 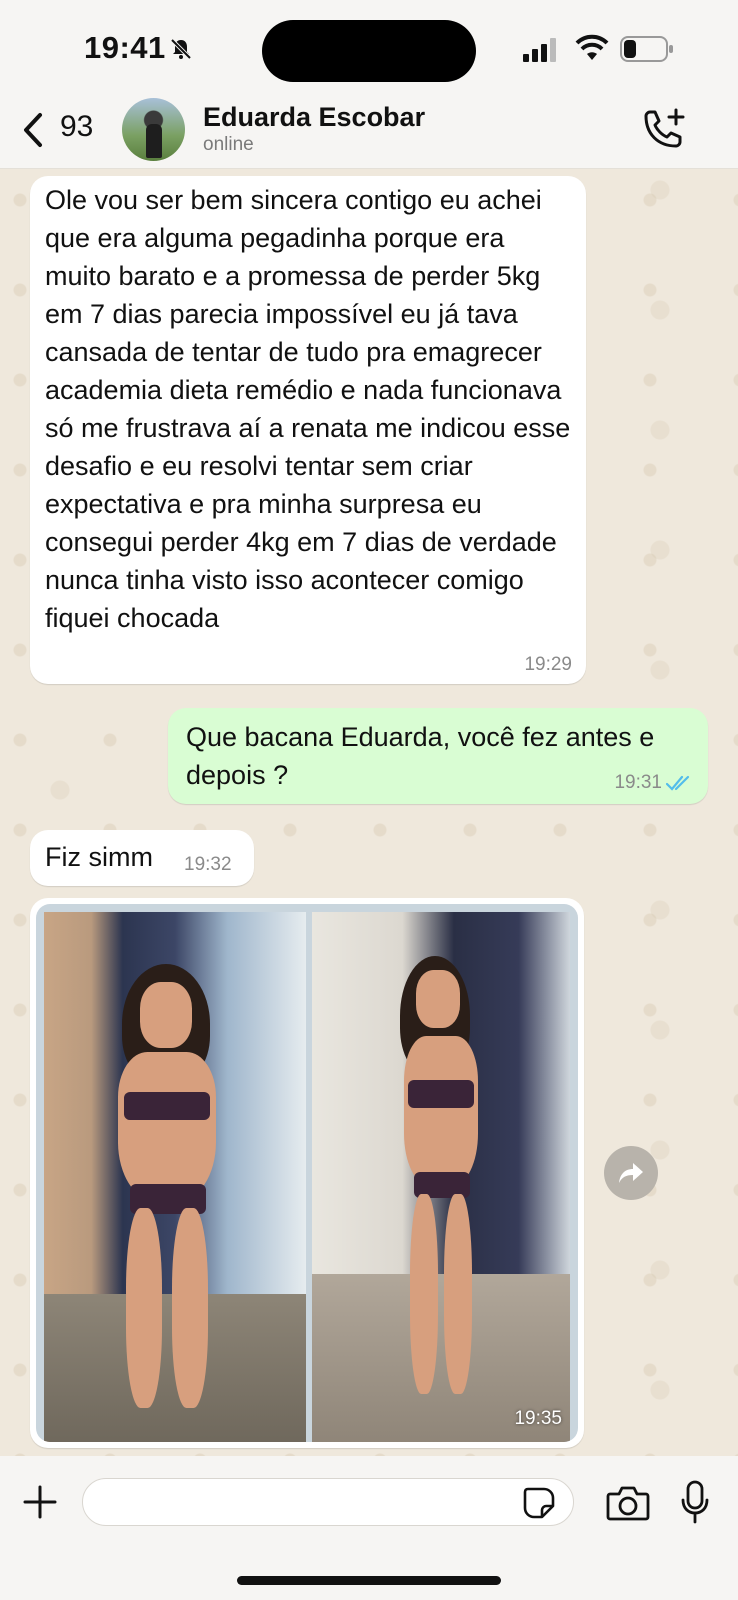 What do you see at coordinates (638, 782) in the screenshot?
I see `message-time: 19:31` at bounding box center [638, 782].